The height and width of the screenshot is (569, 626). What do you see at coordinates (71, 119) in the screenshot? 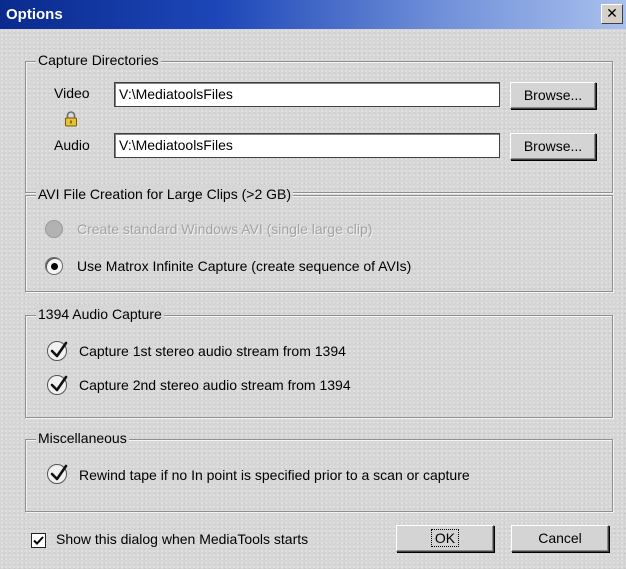
I see `lock-icon` at bounding box center [71, 119].